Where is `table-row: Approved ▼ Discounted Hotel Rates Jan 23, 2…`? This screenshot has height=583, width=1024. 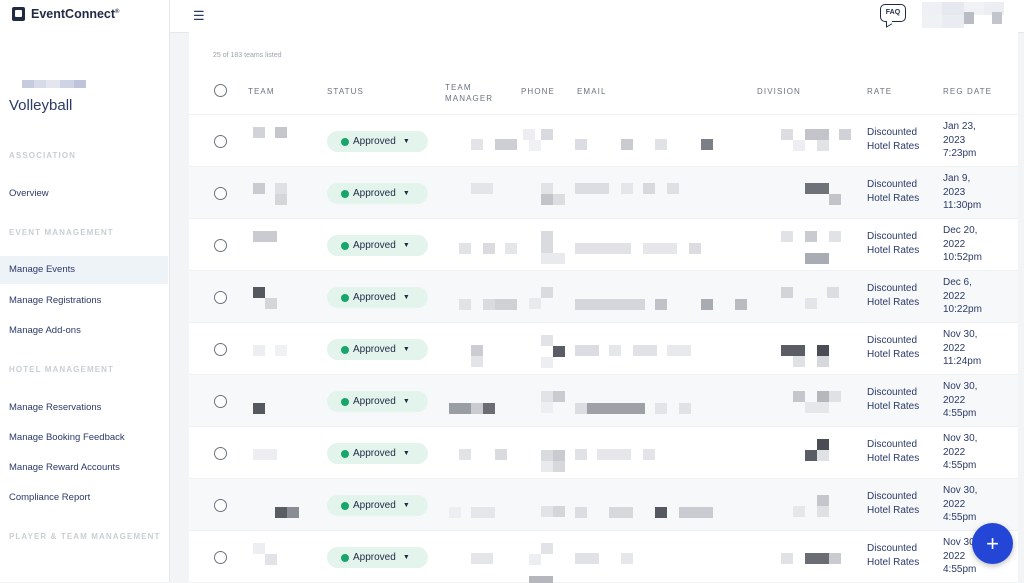
table-row: Approved ▼ Discounted Hotel Rates Jan 23, 2… is located at coordinates (603, 140).